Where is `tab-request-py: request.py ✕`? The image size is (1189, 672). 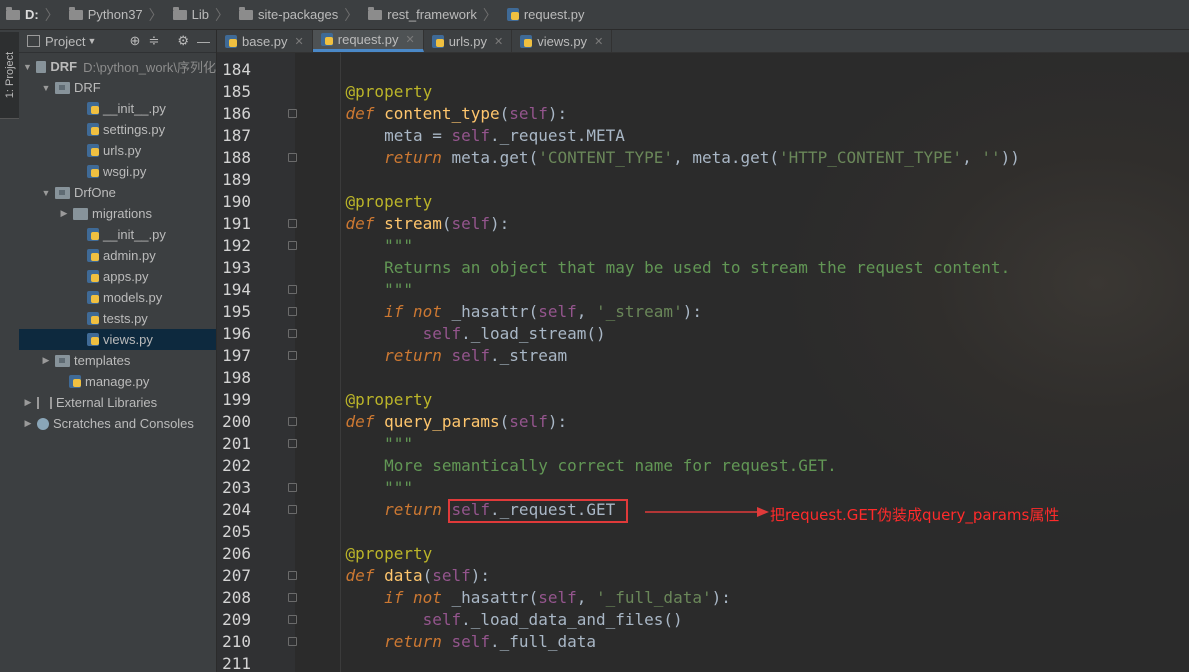 tab-request-py: request.py ✕ is located at coordinates (368, 41).